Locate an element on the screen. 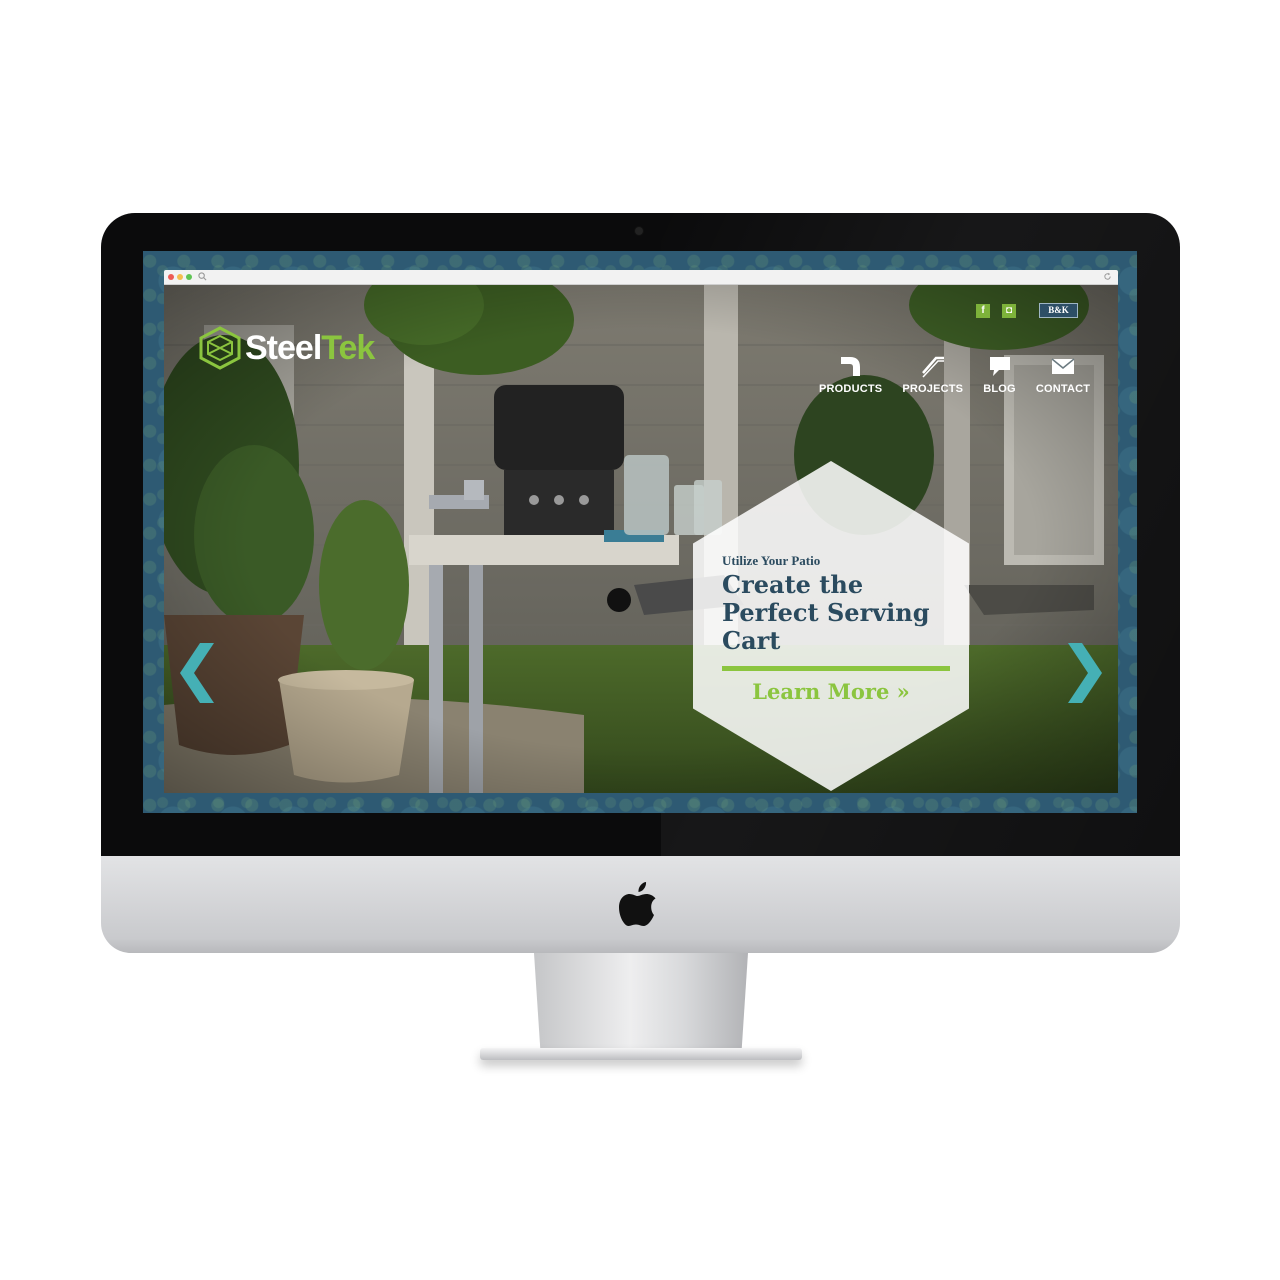  nav-label: CONTACT is located at coordinates (1063, 389).